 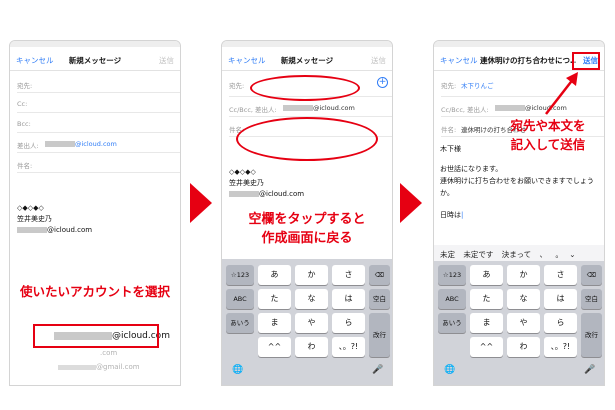 I want to click on to-field: 宛先:, so click(x=98, y=83).